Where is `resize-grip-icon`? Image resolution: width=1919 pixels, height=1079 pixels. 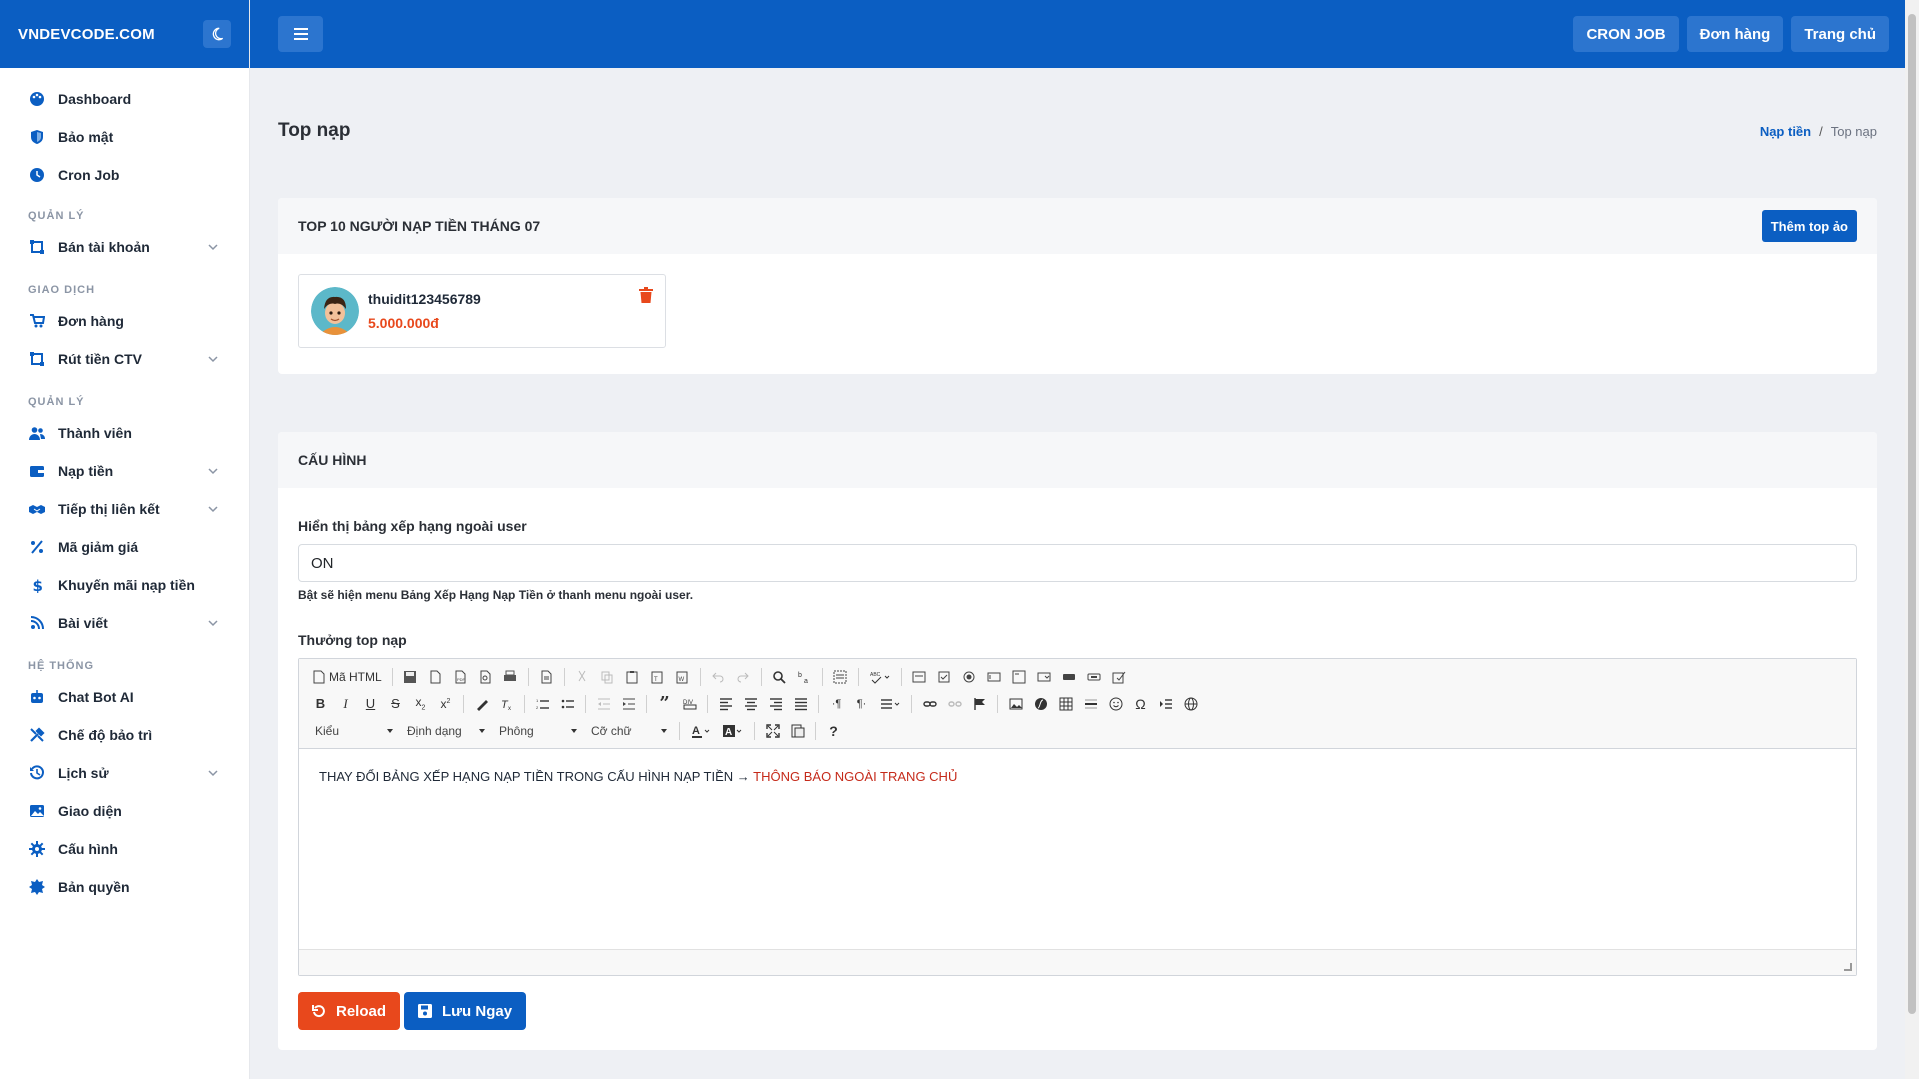 resize-grip-icon is located at coordinates (1848, 967).